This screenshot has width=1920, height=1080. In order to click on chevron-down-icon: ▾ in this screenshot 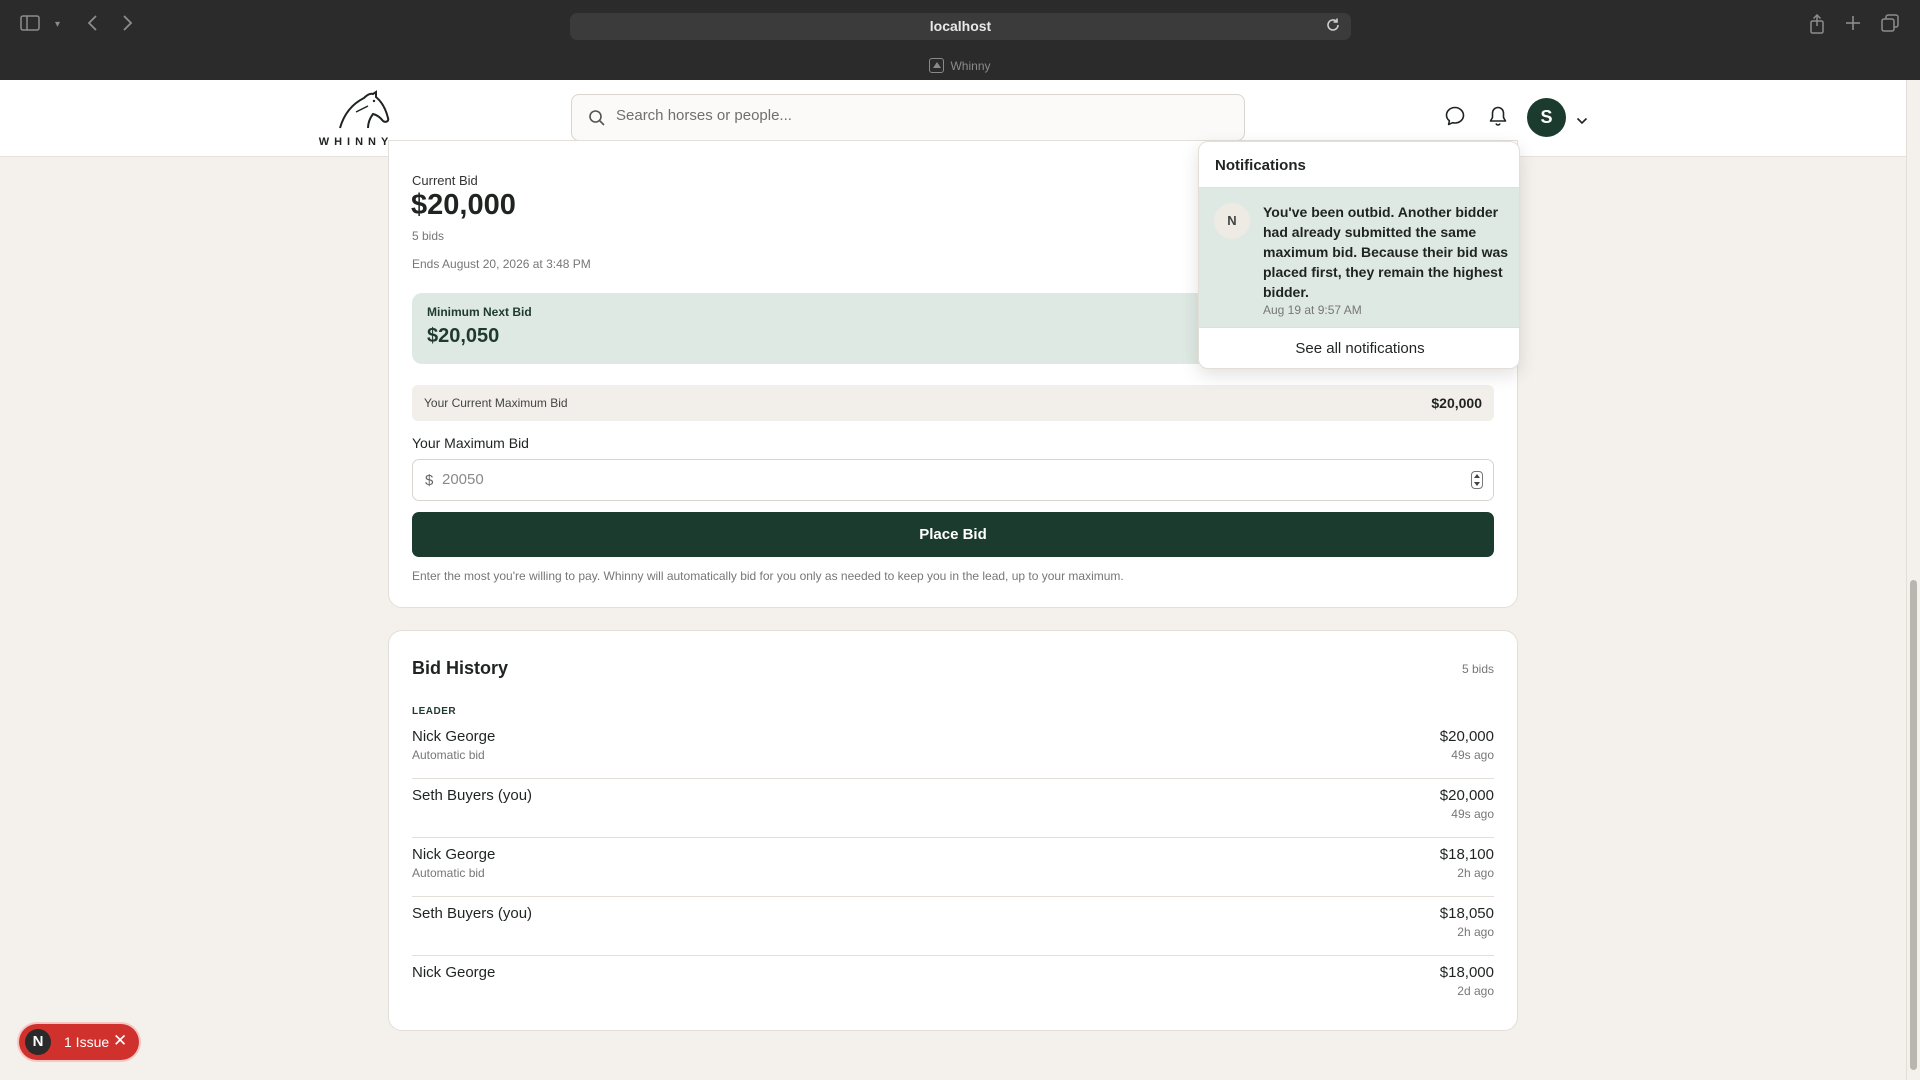, I will do `click(57, 25)`.